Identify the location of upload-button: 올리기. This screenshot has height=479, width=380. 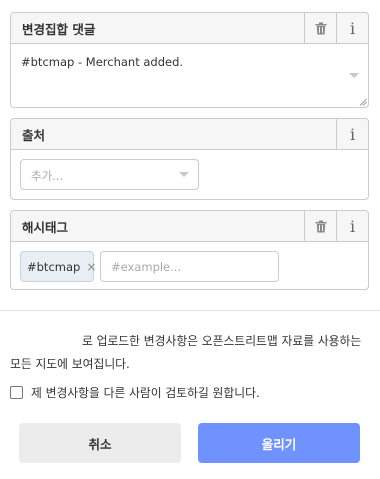
(279, 443).